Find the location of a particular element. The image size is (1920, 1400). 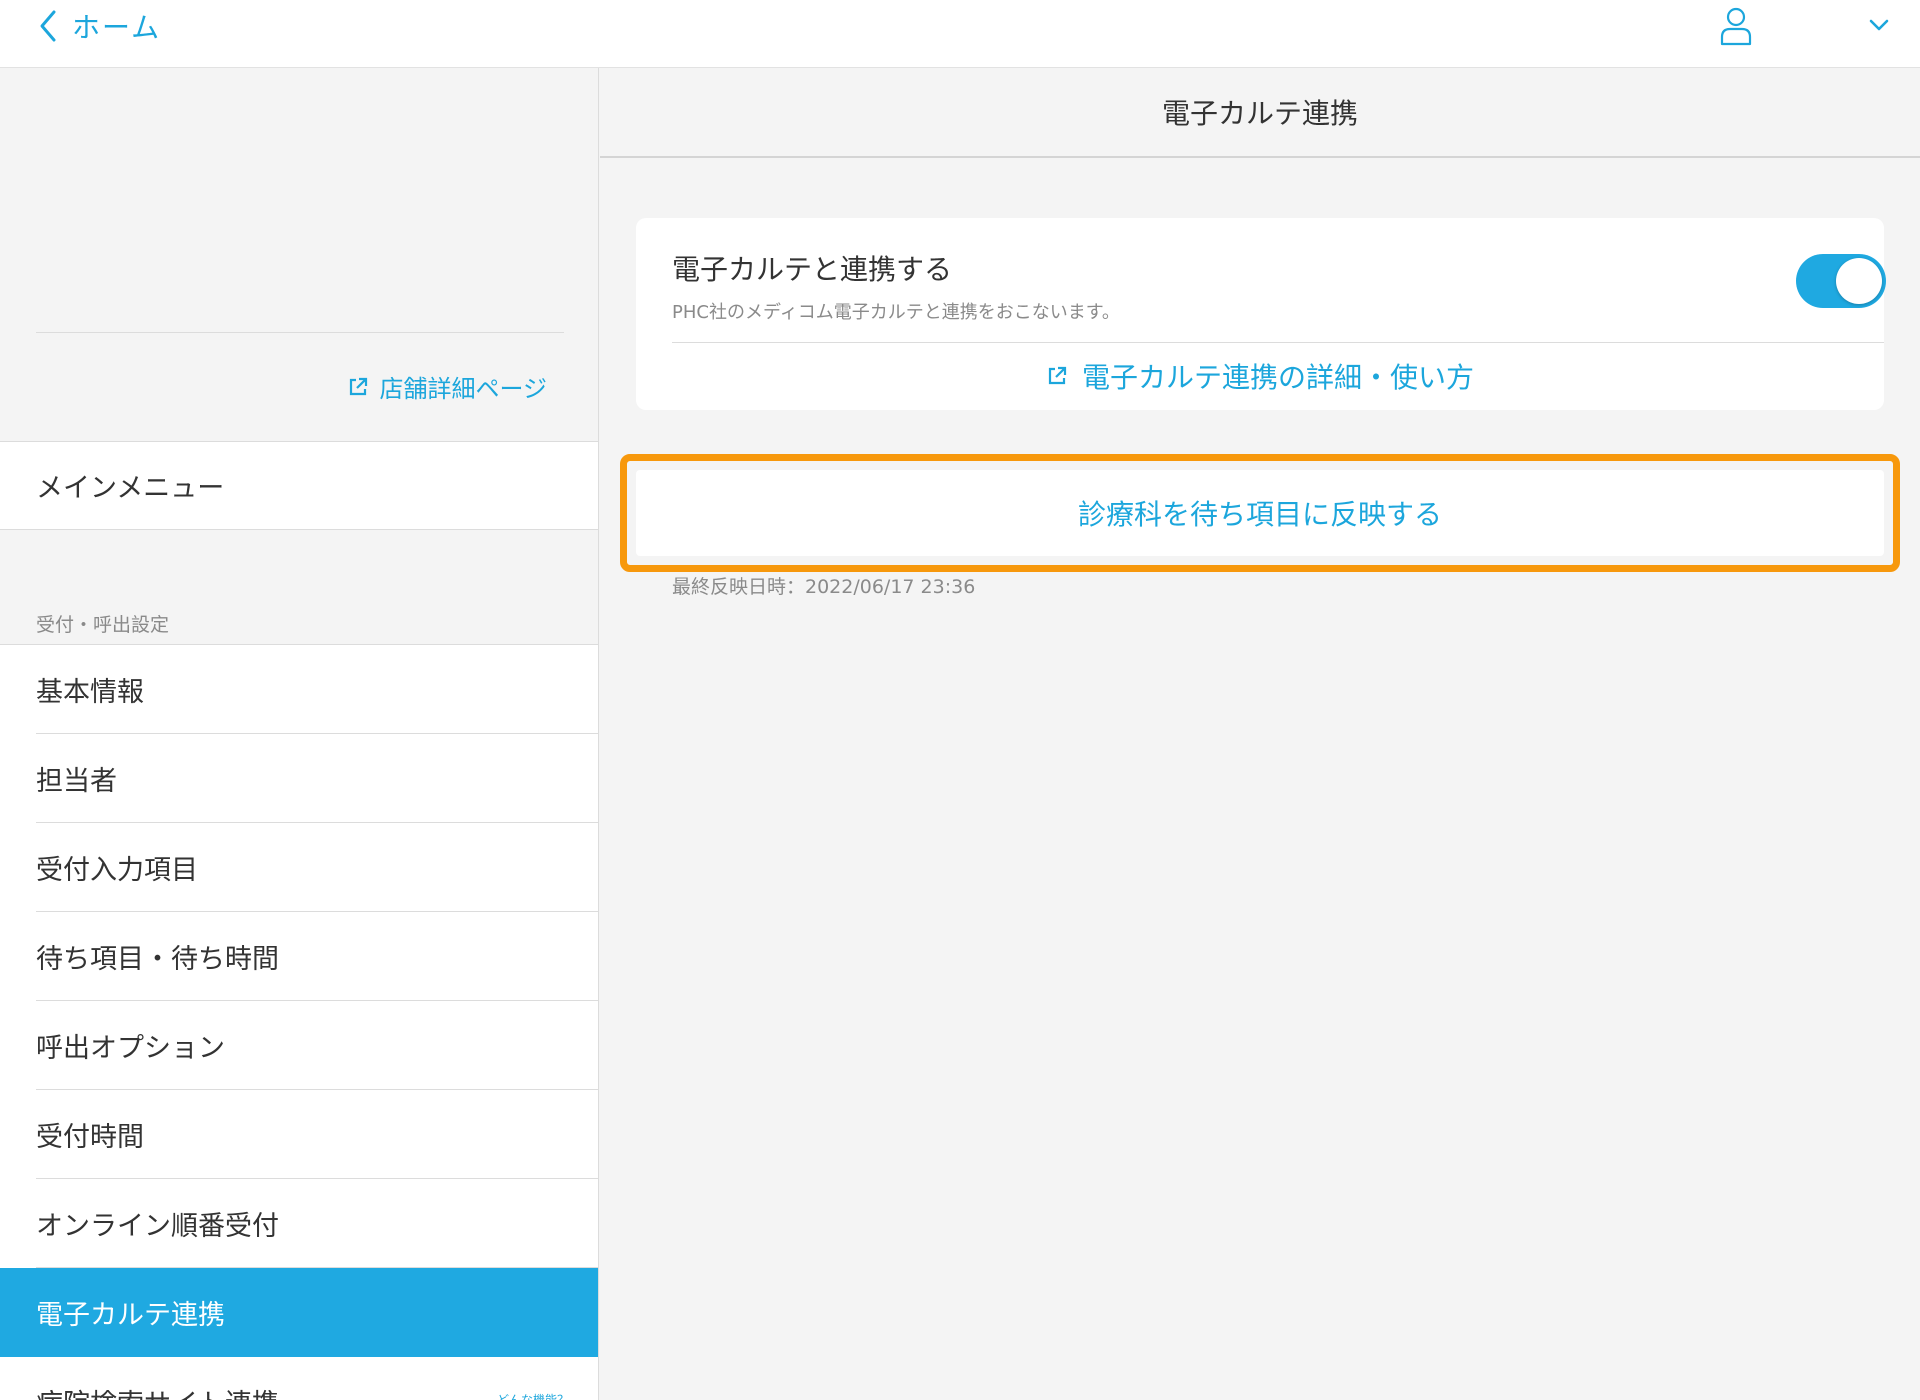

emr-toggle-label: 電子カルテと連携する is located at coordinates (812, 269).